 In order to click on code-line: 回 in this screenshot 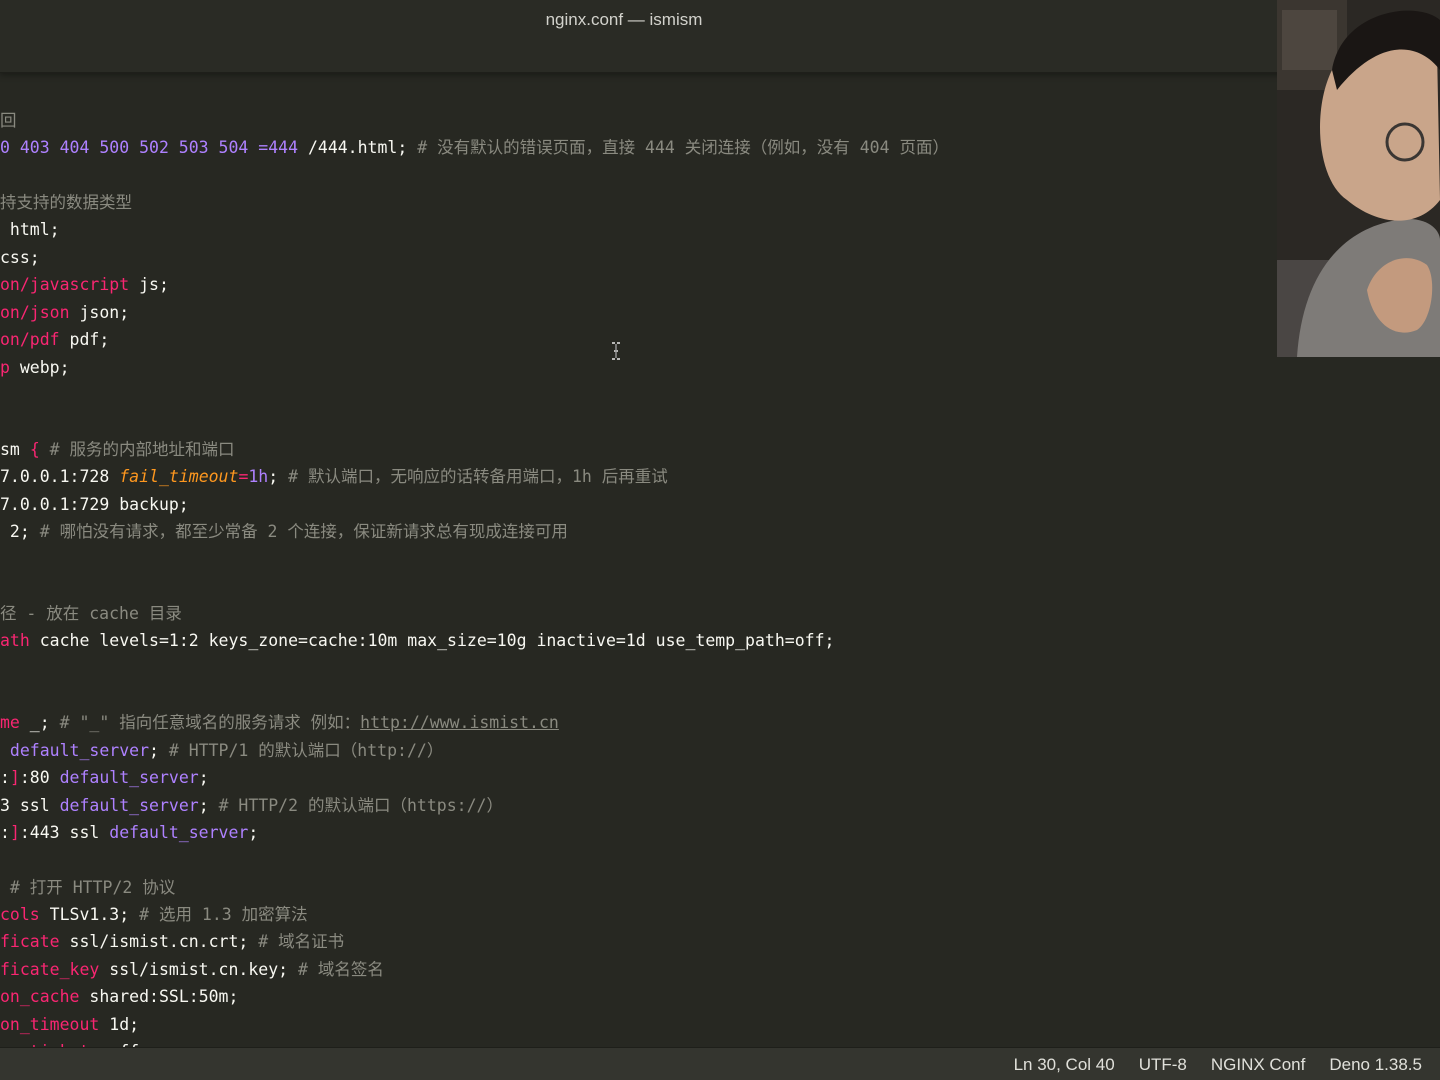, I will do `click(8, 120)`.